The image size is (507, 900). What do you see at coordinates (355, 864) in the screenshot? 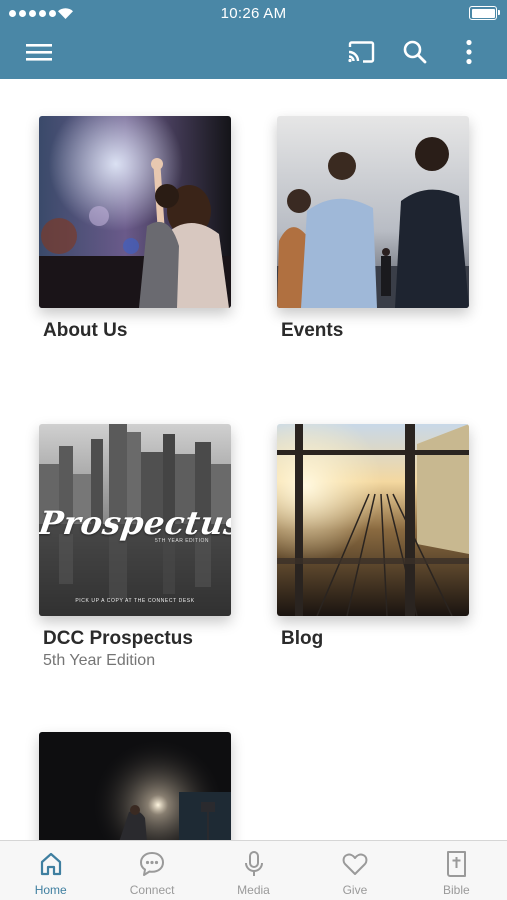
I see `heart-icon` at bounding box center [355, 864].